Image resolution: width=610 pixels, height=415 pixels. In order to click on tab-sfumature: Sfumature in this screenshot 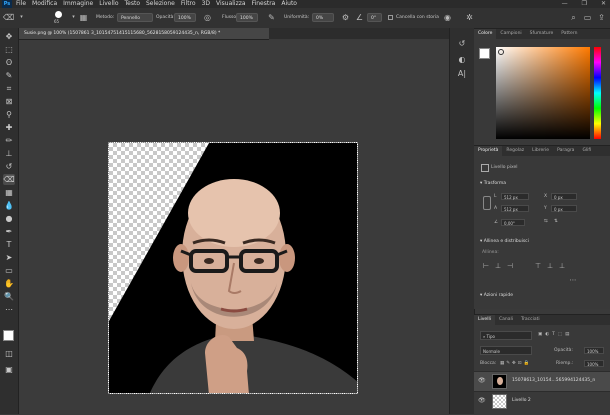, I will do `click(542, 34)`.